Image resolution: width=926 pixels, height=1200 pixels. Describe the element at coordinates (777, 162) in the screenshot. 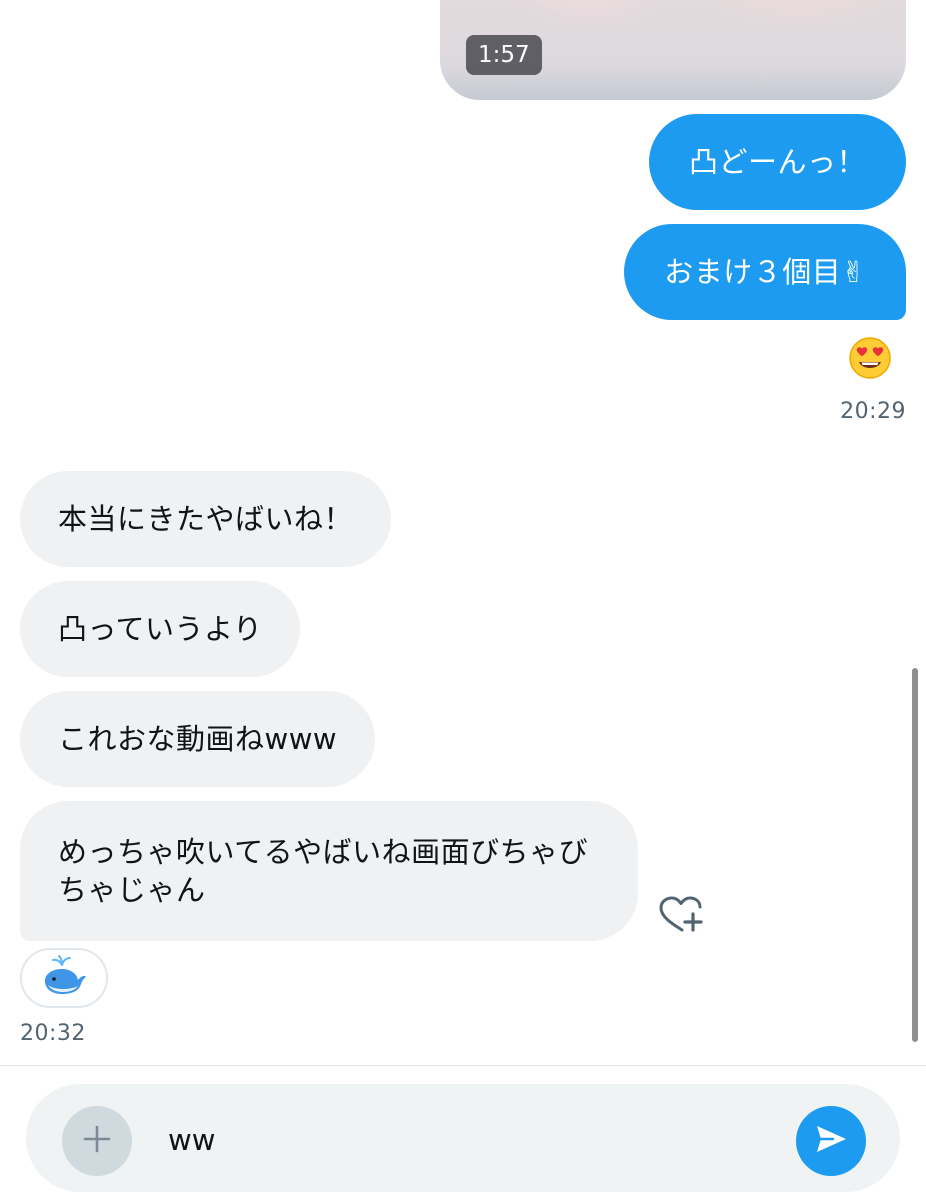

I see `outgoing-message: 凸どーんっ！` at that location.